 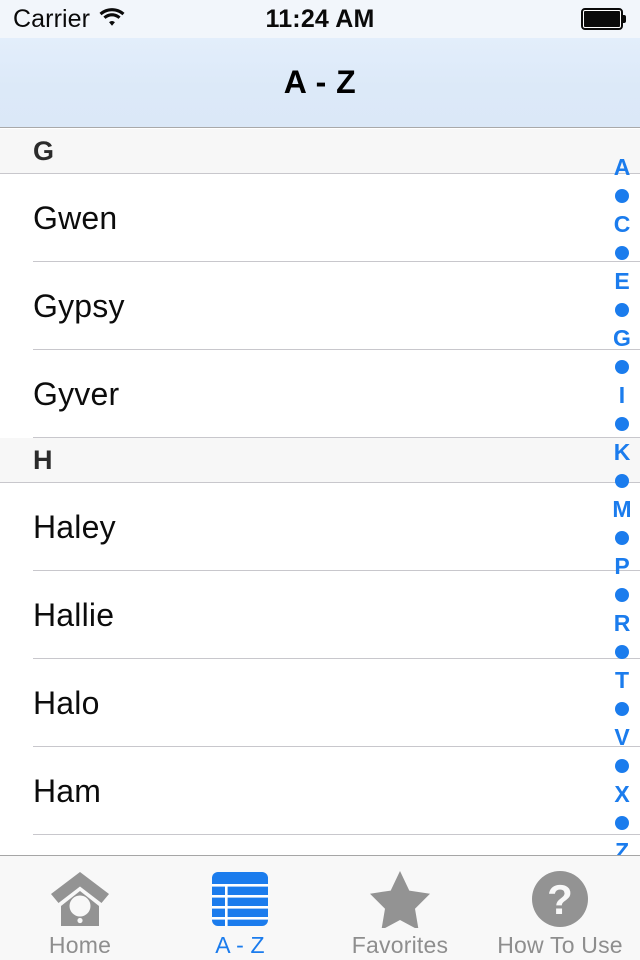 I want to click on page-title: A - Z, so click(x=320, y=82).